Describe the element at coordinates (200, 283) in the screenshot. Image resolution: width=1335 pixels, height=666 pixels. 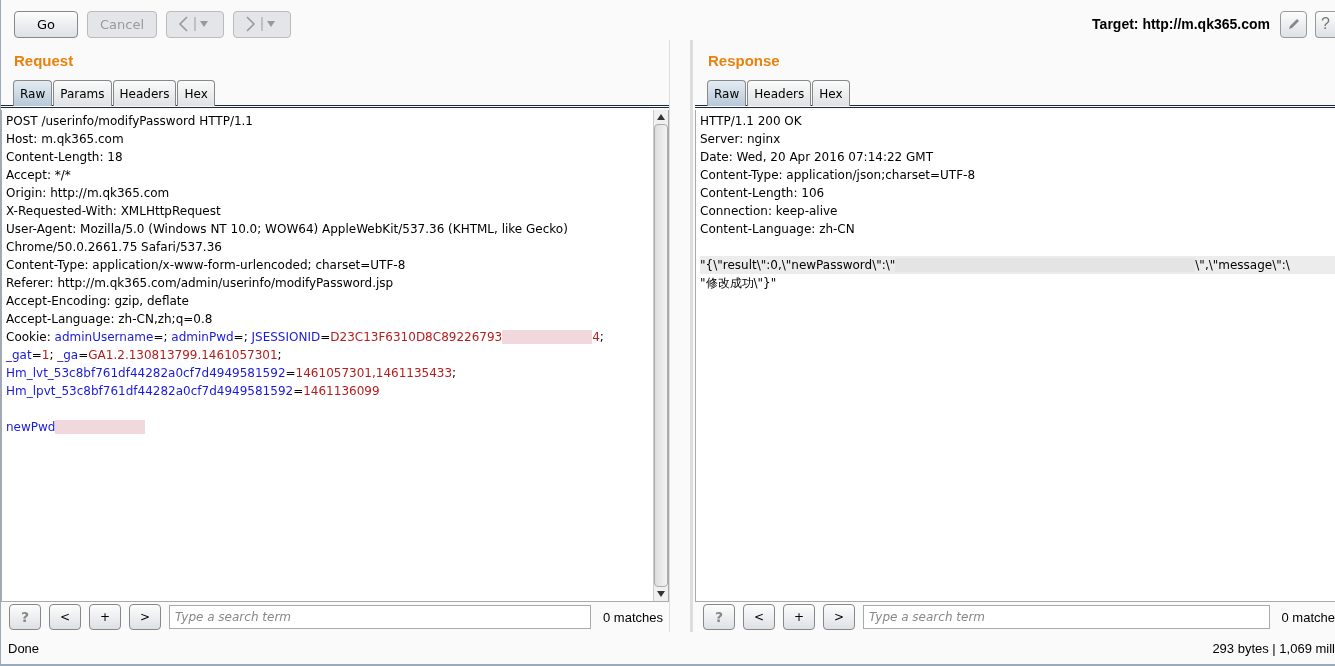
I see `code-text: Referer: http://m.qk365.com/admin/userinfo/modifyPassword.jsp` at that location.